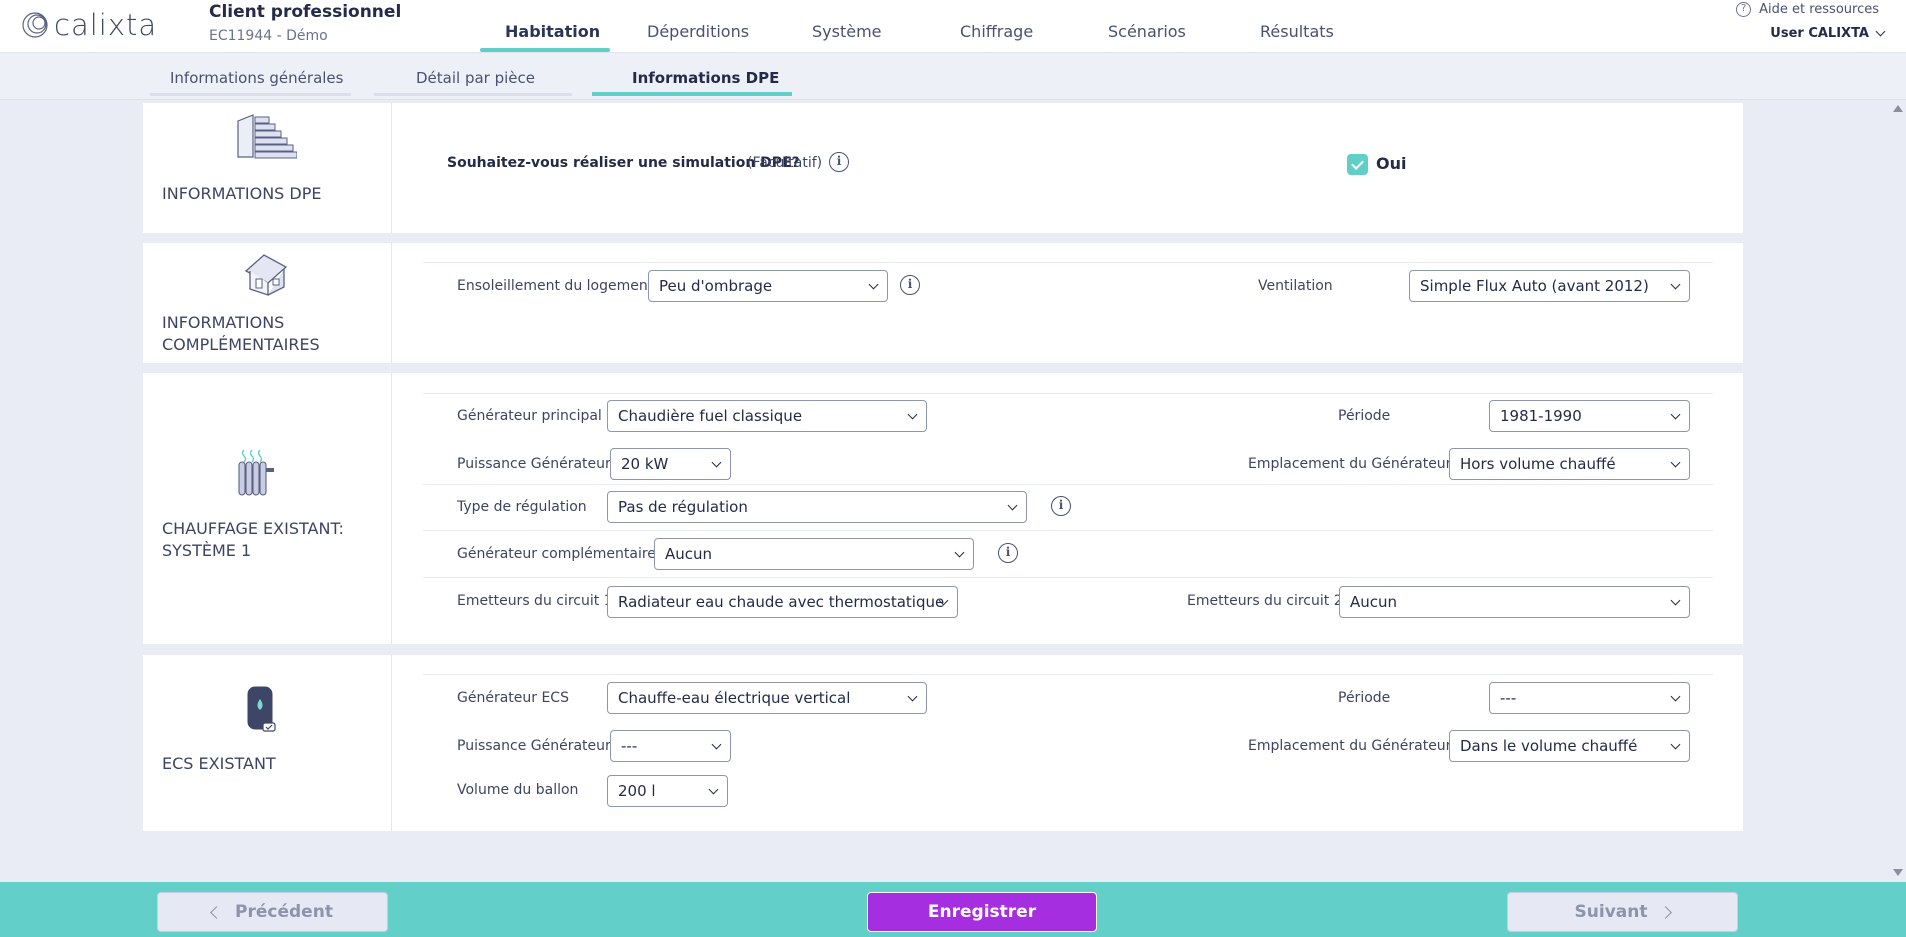 The width and height of the screenshot is (1906, 937). Describe the element at coordinates (1147, 31) in the screenshot. I see `nav-scenarios: Scénarios` at that location.